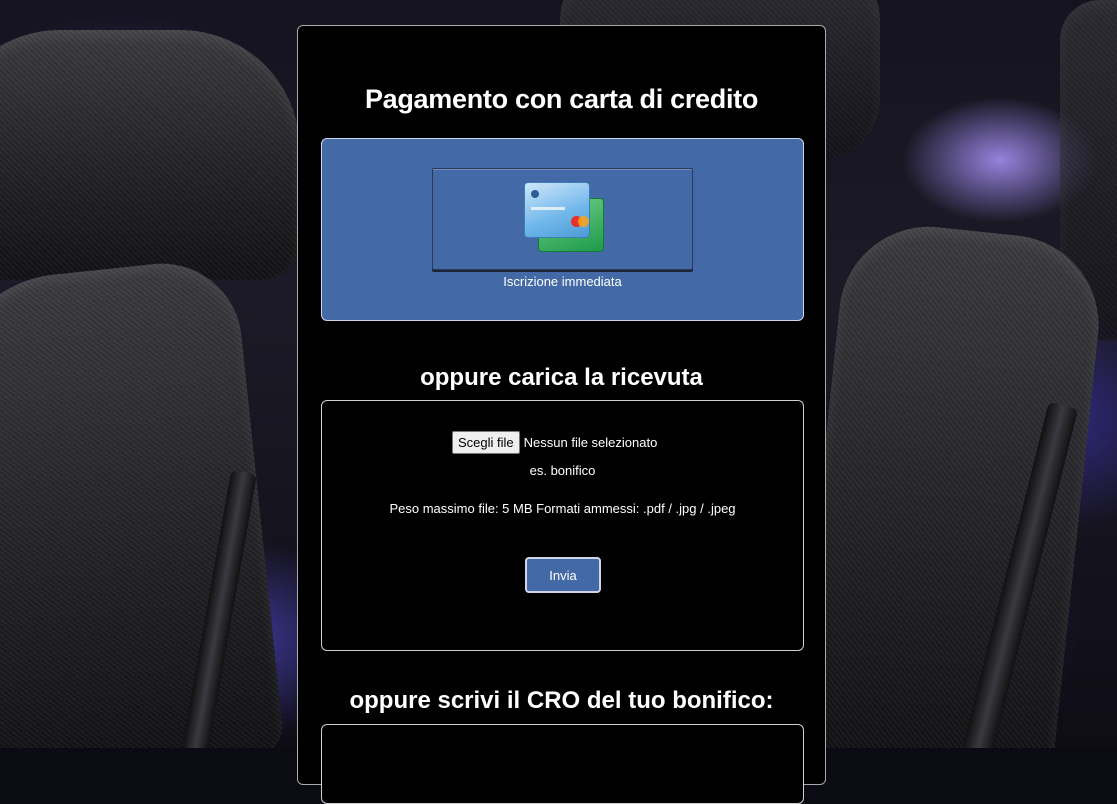 Image resolution: width=1117 pixels, height=804 pixels. What do you see at coordinates (561, 700) in the screenshot?
I see `cro-heading: oppure scrivi il CRO del tuo bonifico:` at bounding box center [561, 700].